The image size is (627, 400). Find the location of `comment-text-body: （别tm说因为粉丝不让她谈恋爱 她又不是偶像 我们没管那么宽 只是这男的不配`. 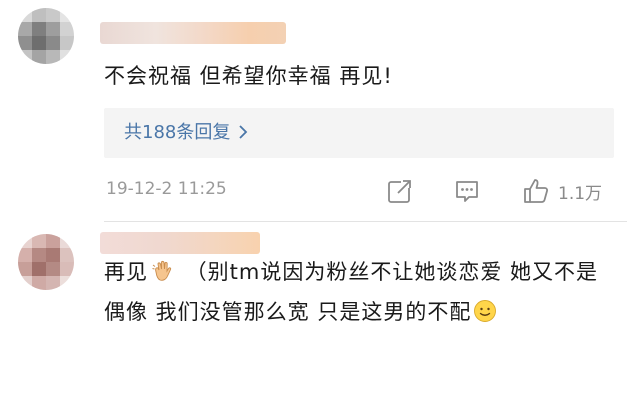

comment-text-body: （别tm说因为粉丝不让她谈恋爱 她又不是偶像 我们没管那么宽 只是这男的不配 is located at coordinates (351, 292).